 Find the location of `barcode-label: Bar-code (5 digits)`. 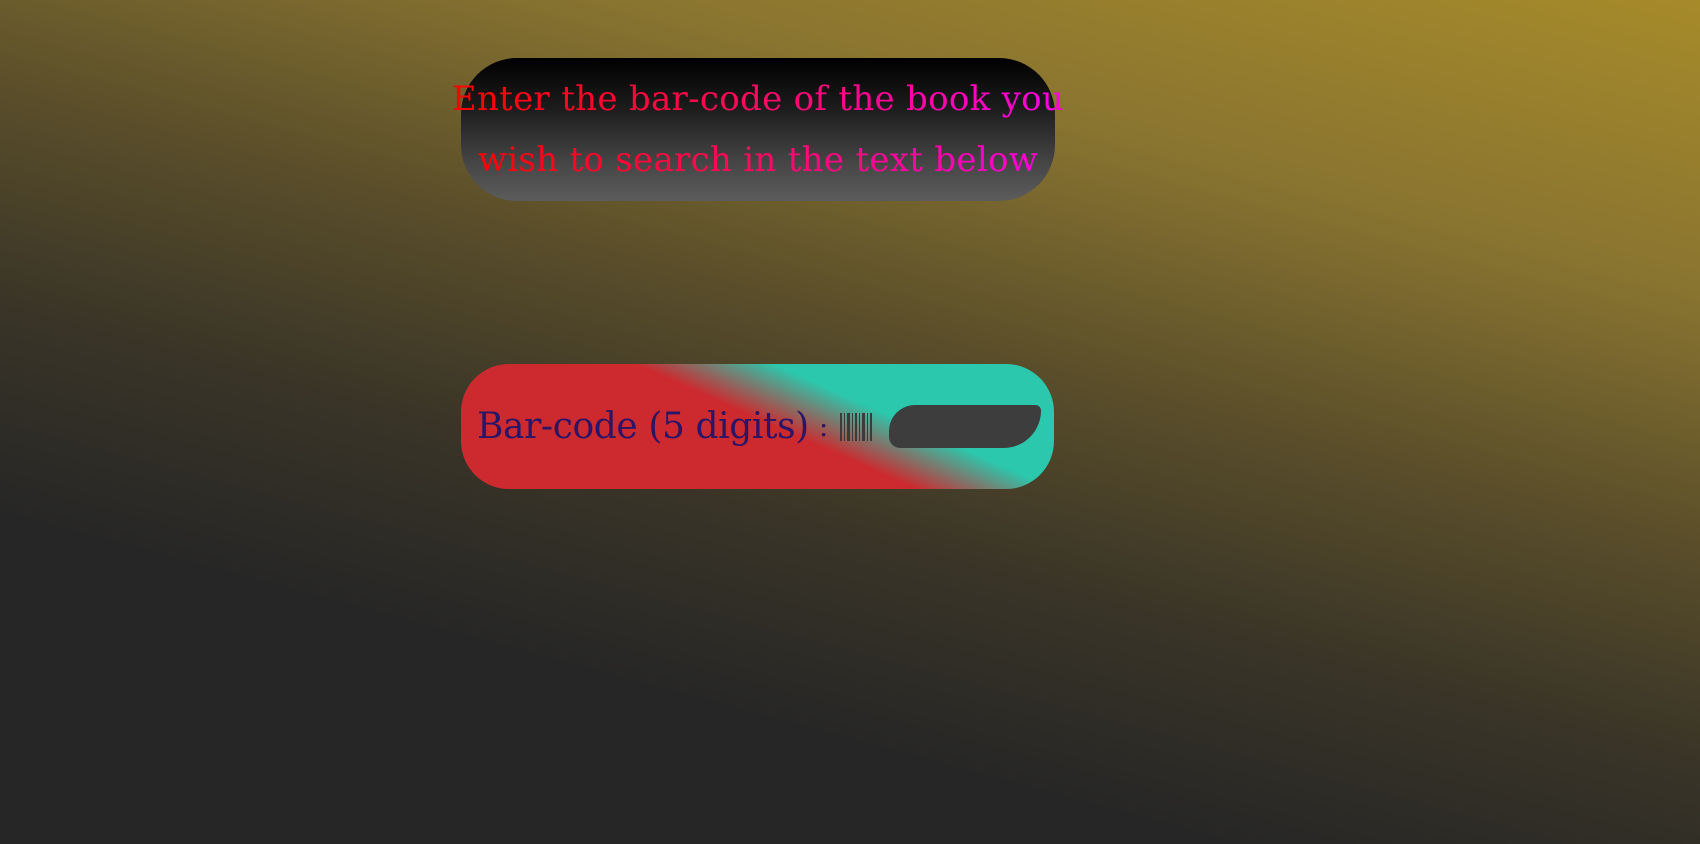

barcode-label: Bar-code (5 digits) is located at coordinates (643, 426).